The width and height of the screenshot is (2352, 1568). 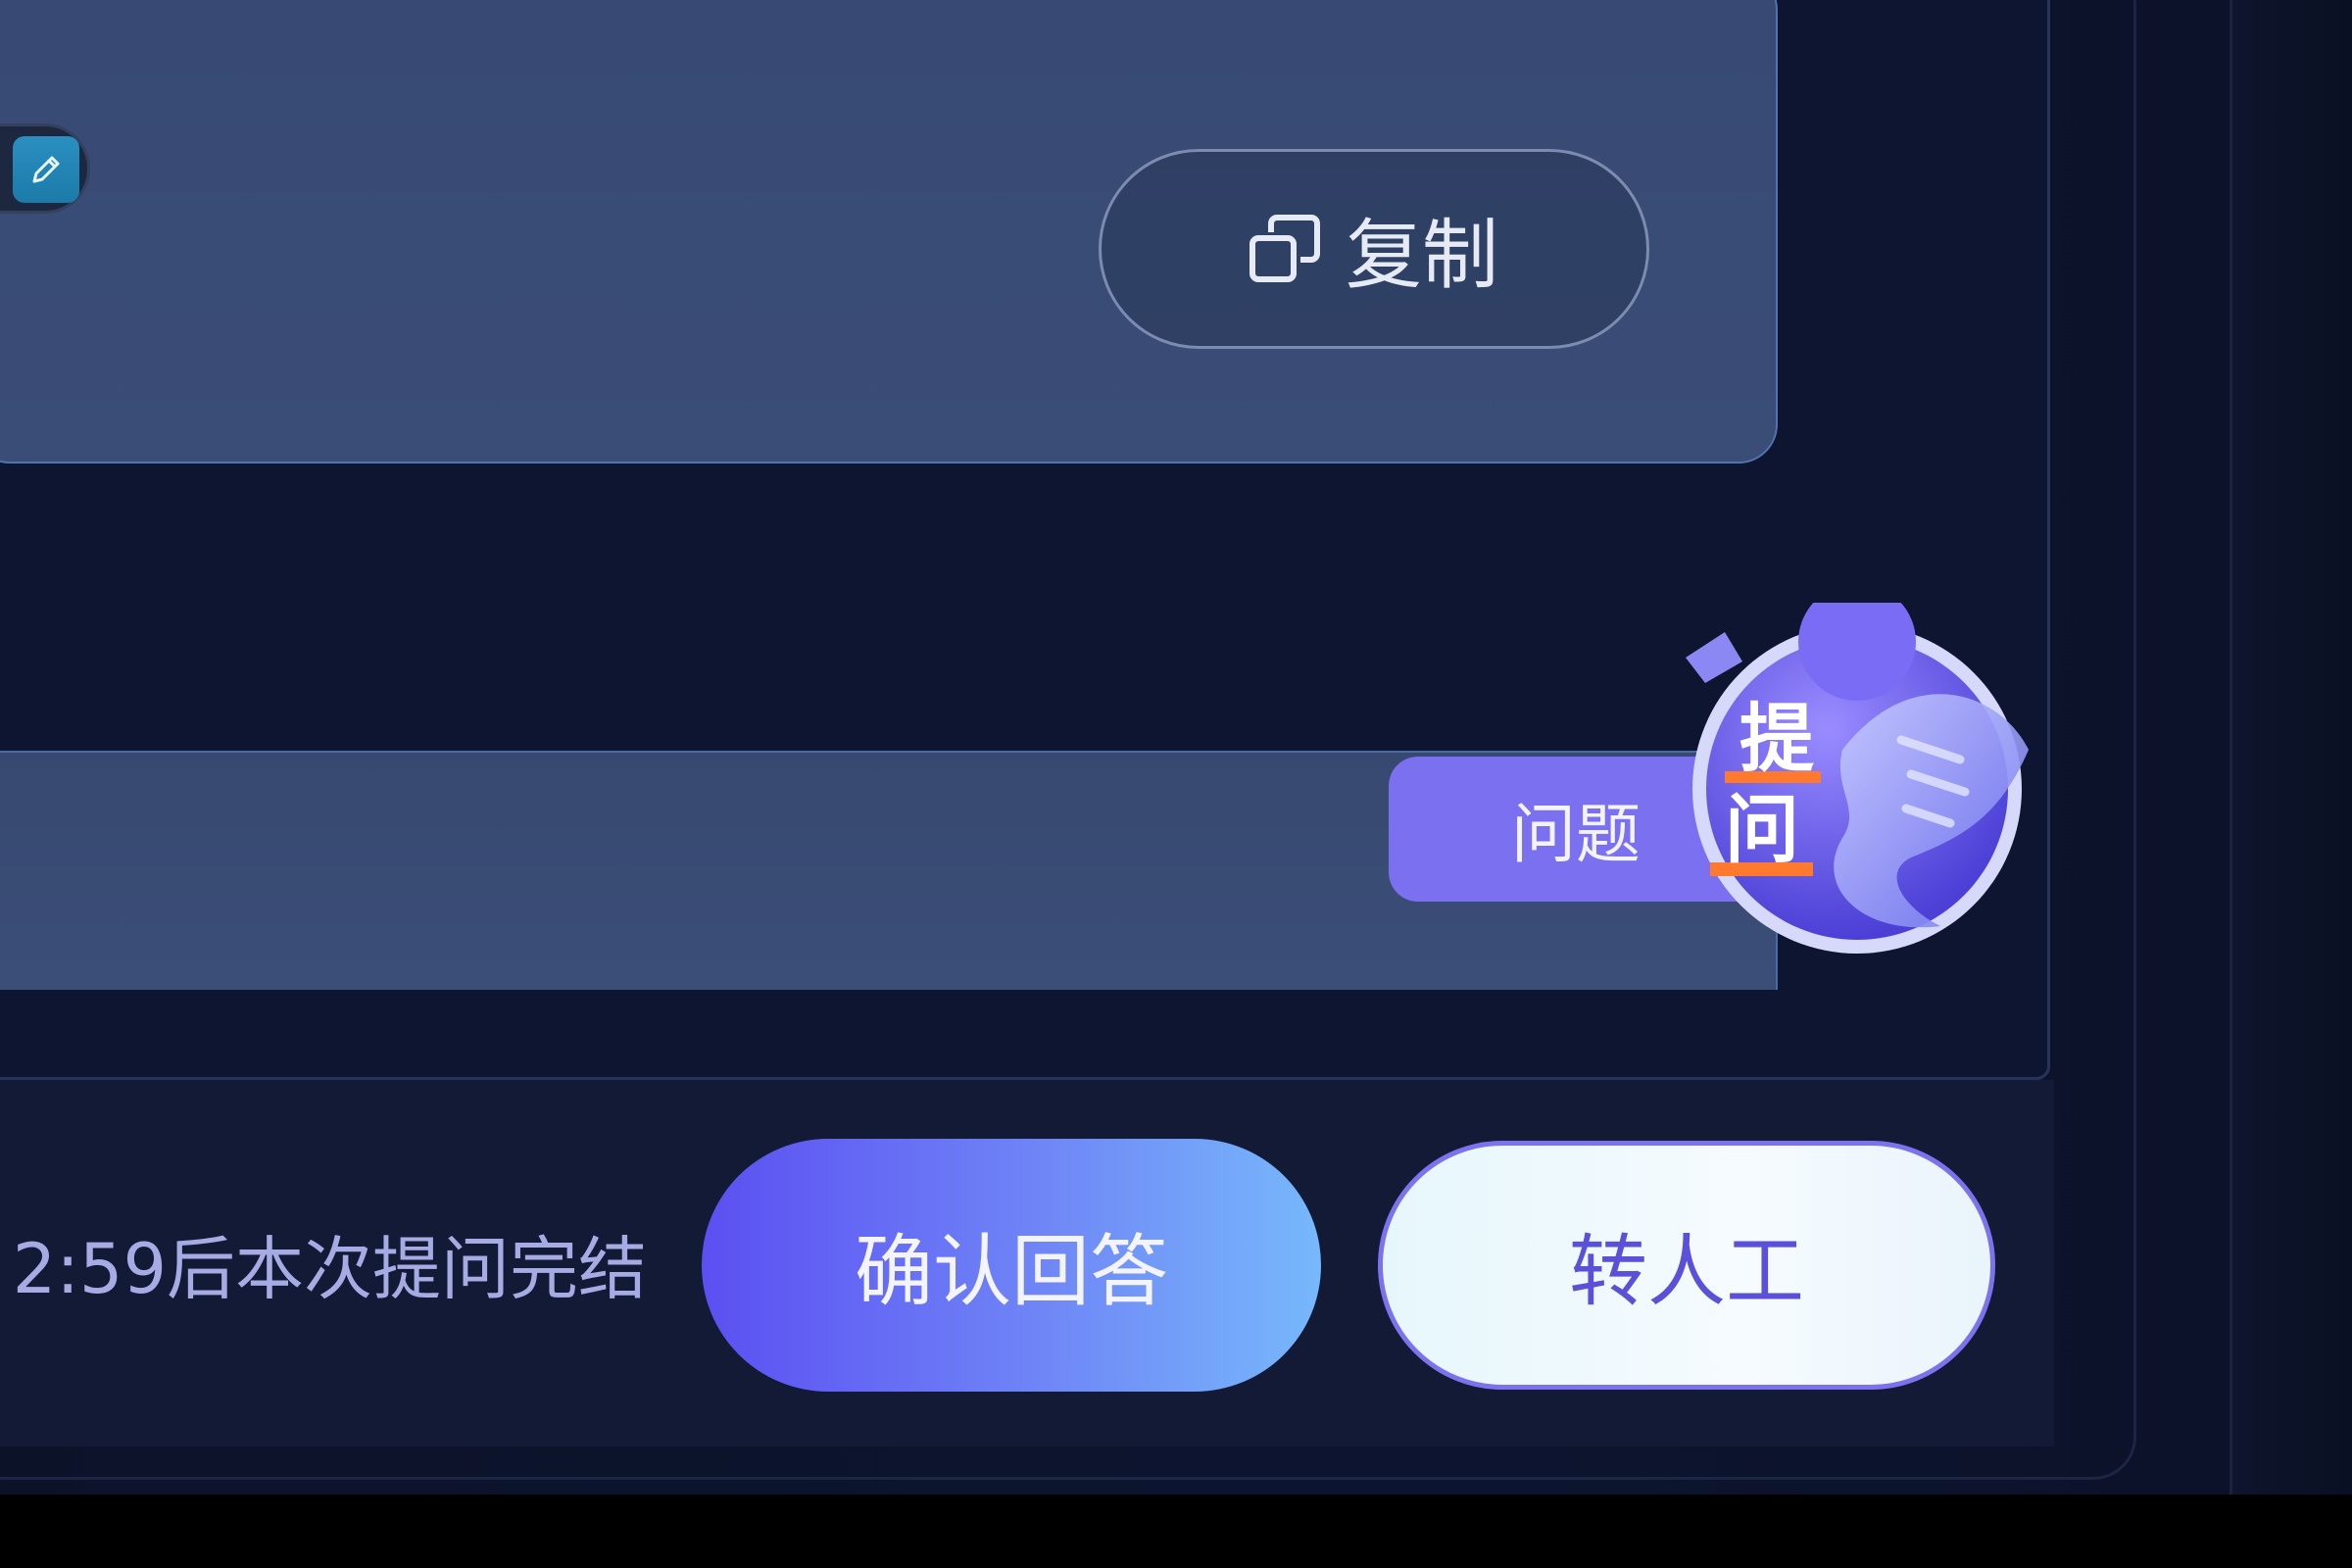 I want to click on ask-badge-char-2: 问, so click(x=1762, y=829).